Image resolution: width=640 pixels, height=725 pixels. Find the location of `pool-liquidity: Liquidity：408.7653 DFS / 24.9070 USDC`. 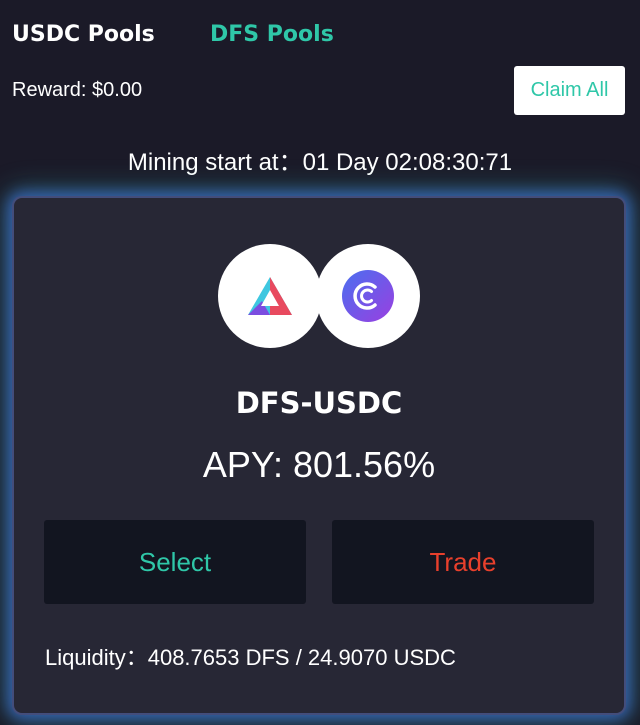

pool-liquidity: Liquidity：408.7653 DFS / 24.9070 USDC is located at coordinates (250, 657).